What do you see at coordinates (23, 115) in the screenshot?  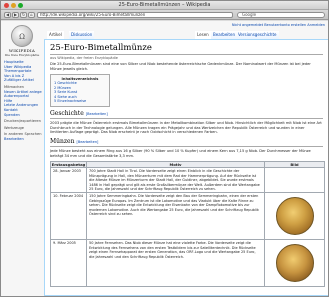 I see `sidebar-item-spenden: Spenden` at bounding box center [23, 115].